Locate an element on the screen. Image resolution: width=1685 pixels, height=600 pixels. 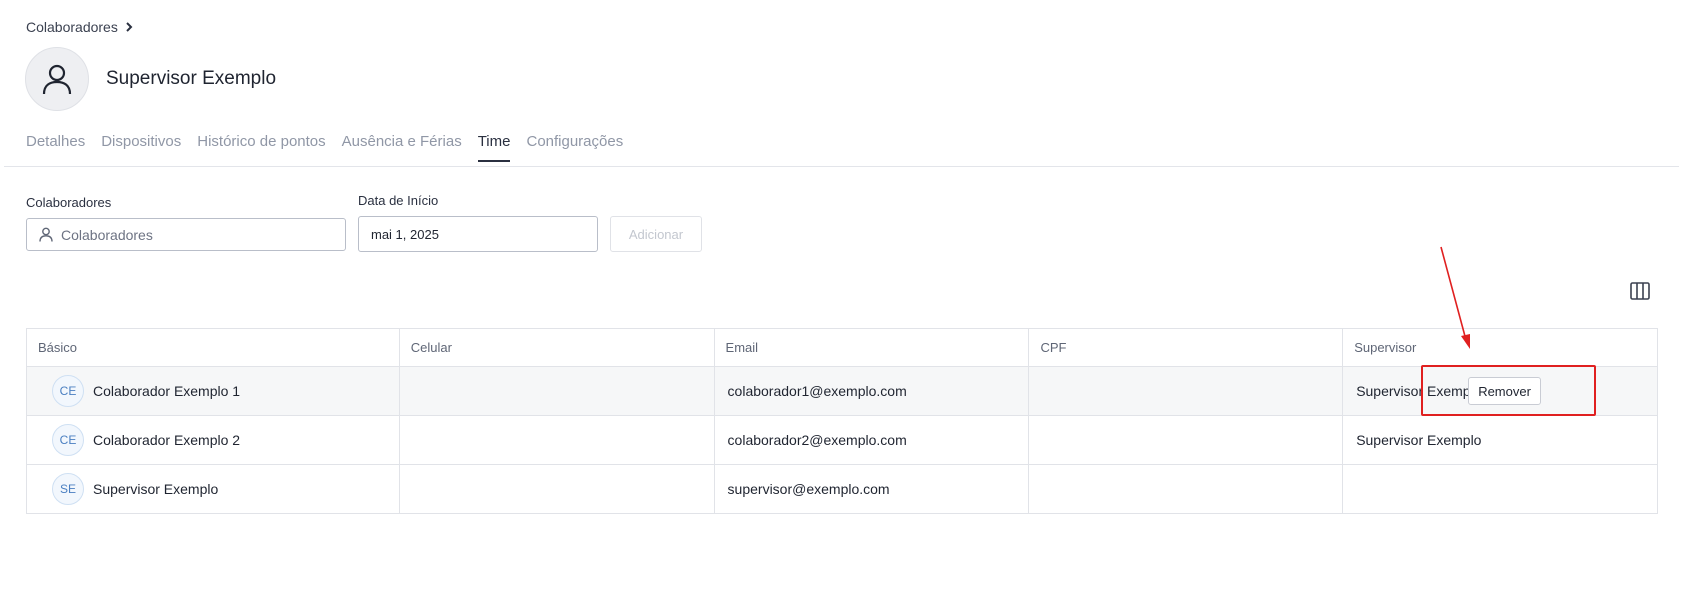
email-cell: colaborador2@exemplo.com is located at coordinates (871, 440).